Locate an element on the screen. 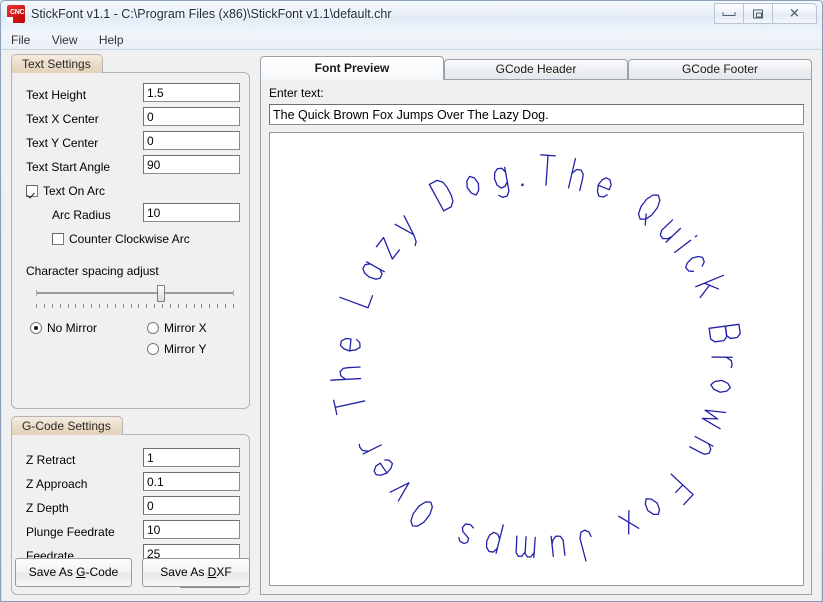  checkbox-text-on-arc-label: Text On Arc is located at coordinates (74, 191).